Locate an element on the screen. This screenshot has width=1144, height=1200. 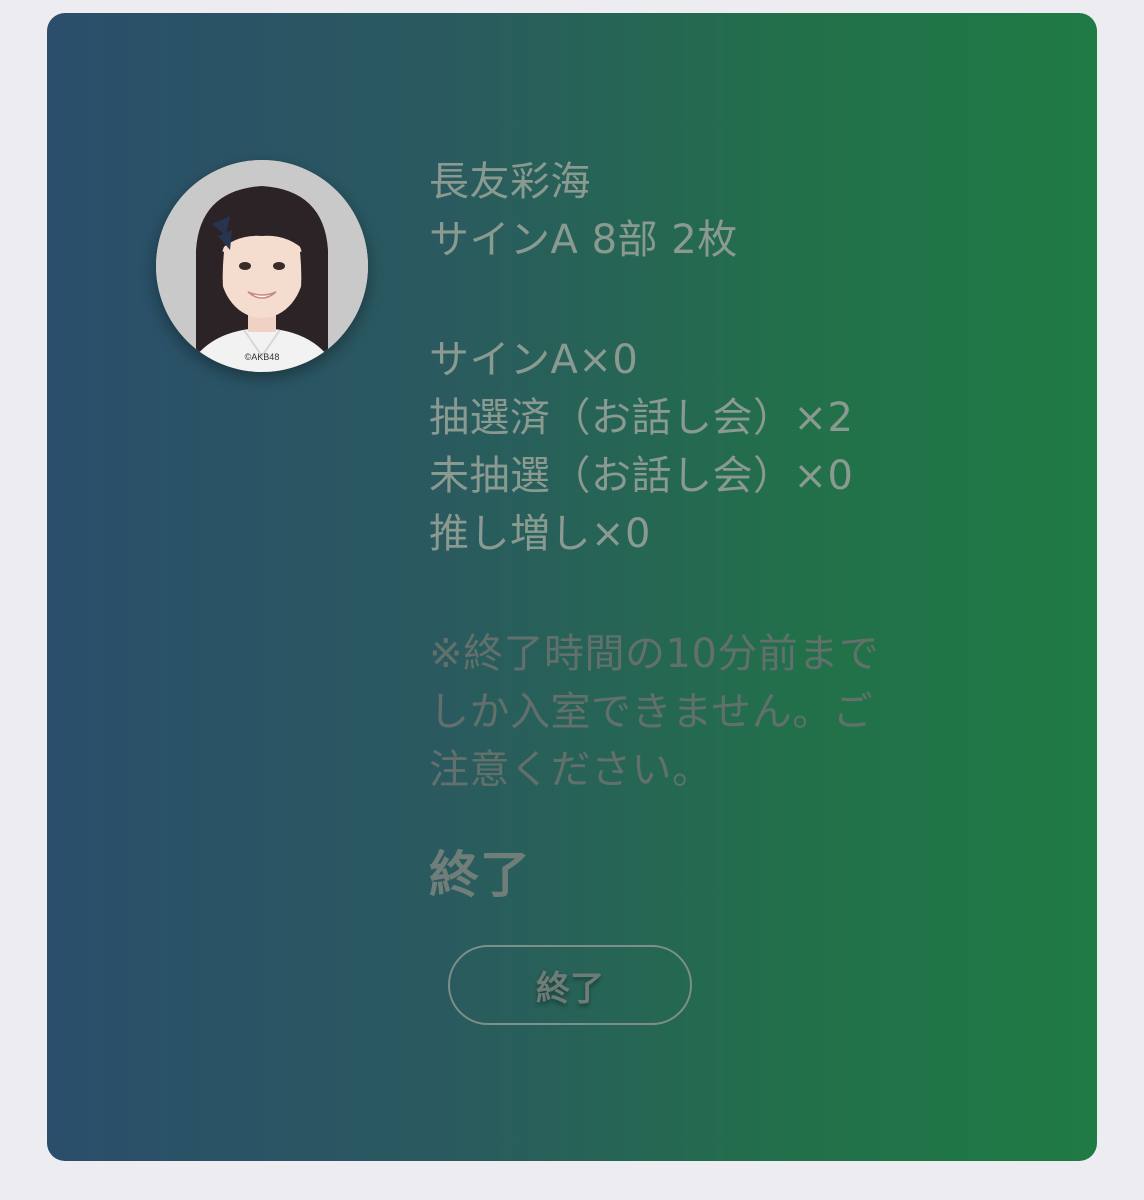
end-button: 終了 is located at coordinates (570, 985).